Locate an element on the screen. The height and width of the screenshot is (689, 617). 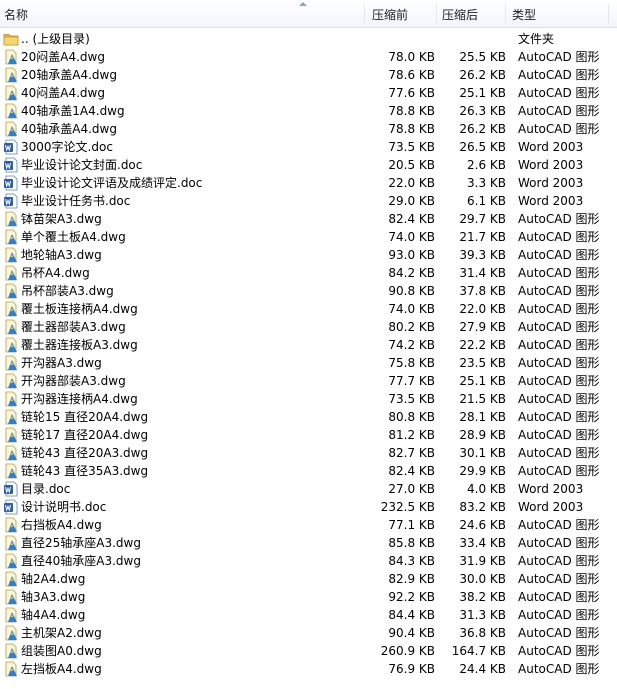
file-row: 右挡板A4.dwg 77.1 KB 24.6 KB AutoCAD 图形 is located at coordinates (308, 525).